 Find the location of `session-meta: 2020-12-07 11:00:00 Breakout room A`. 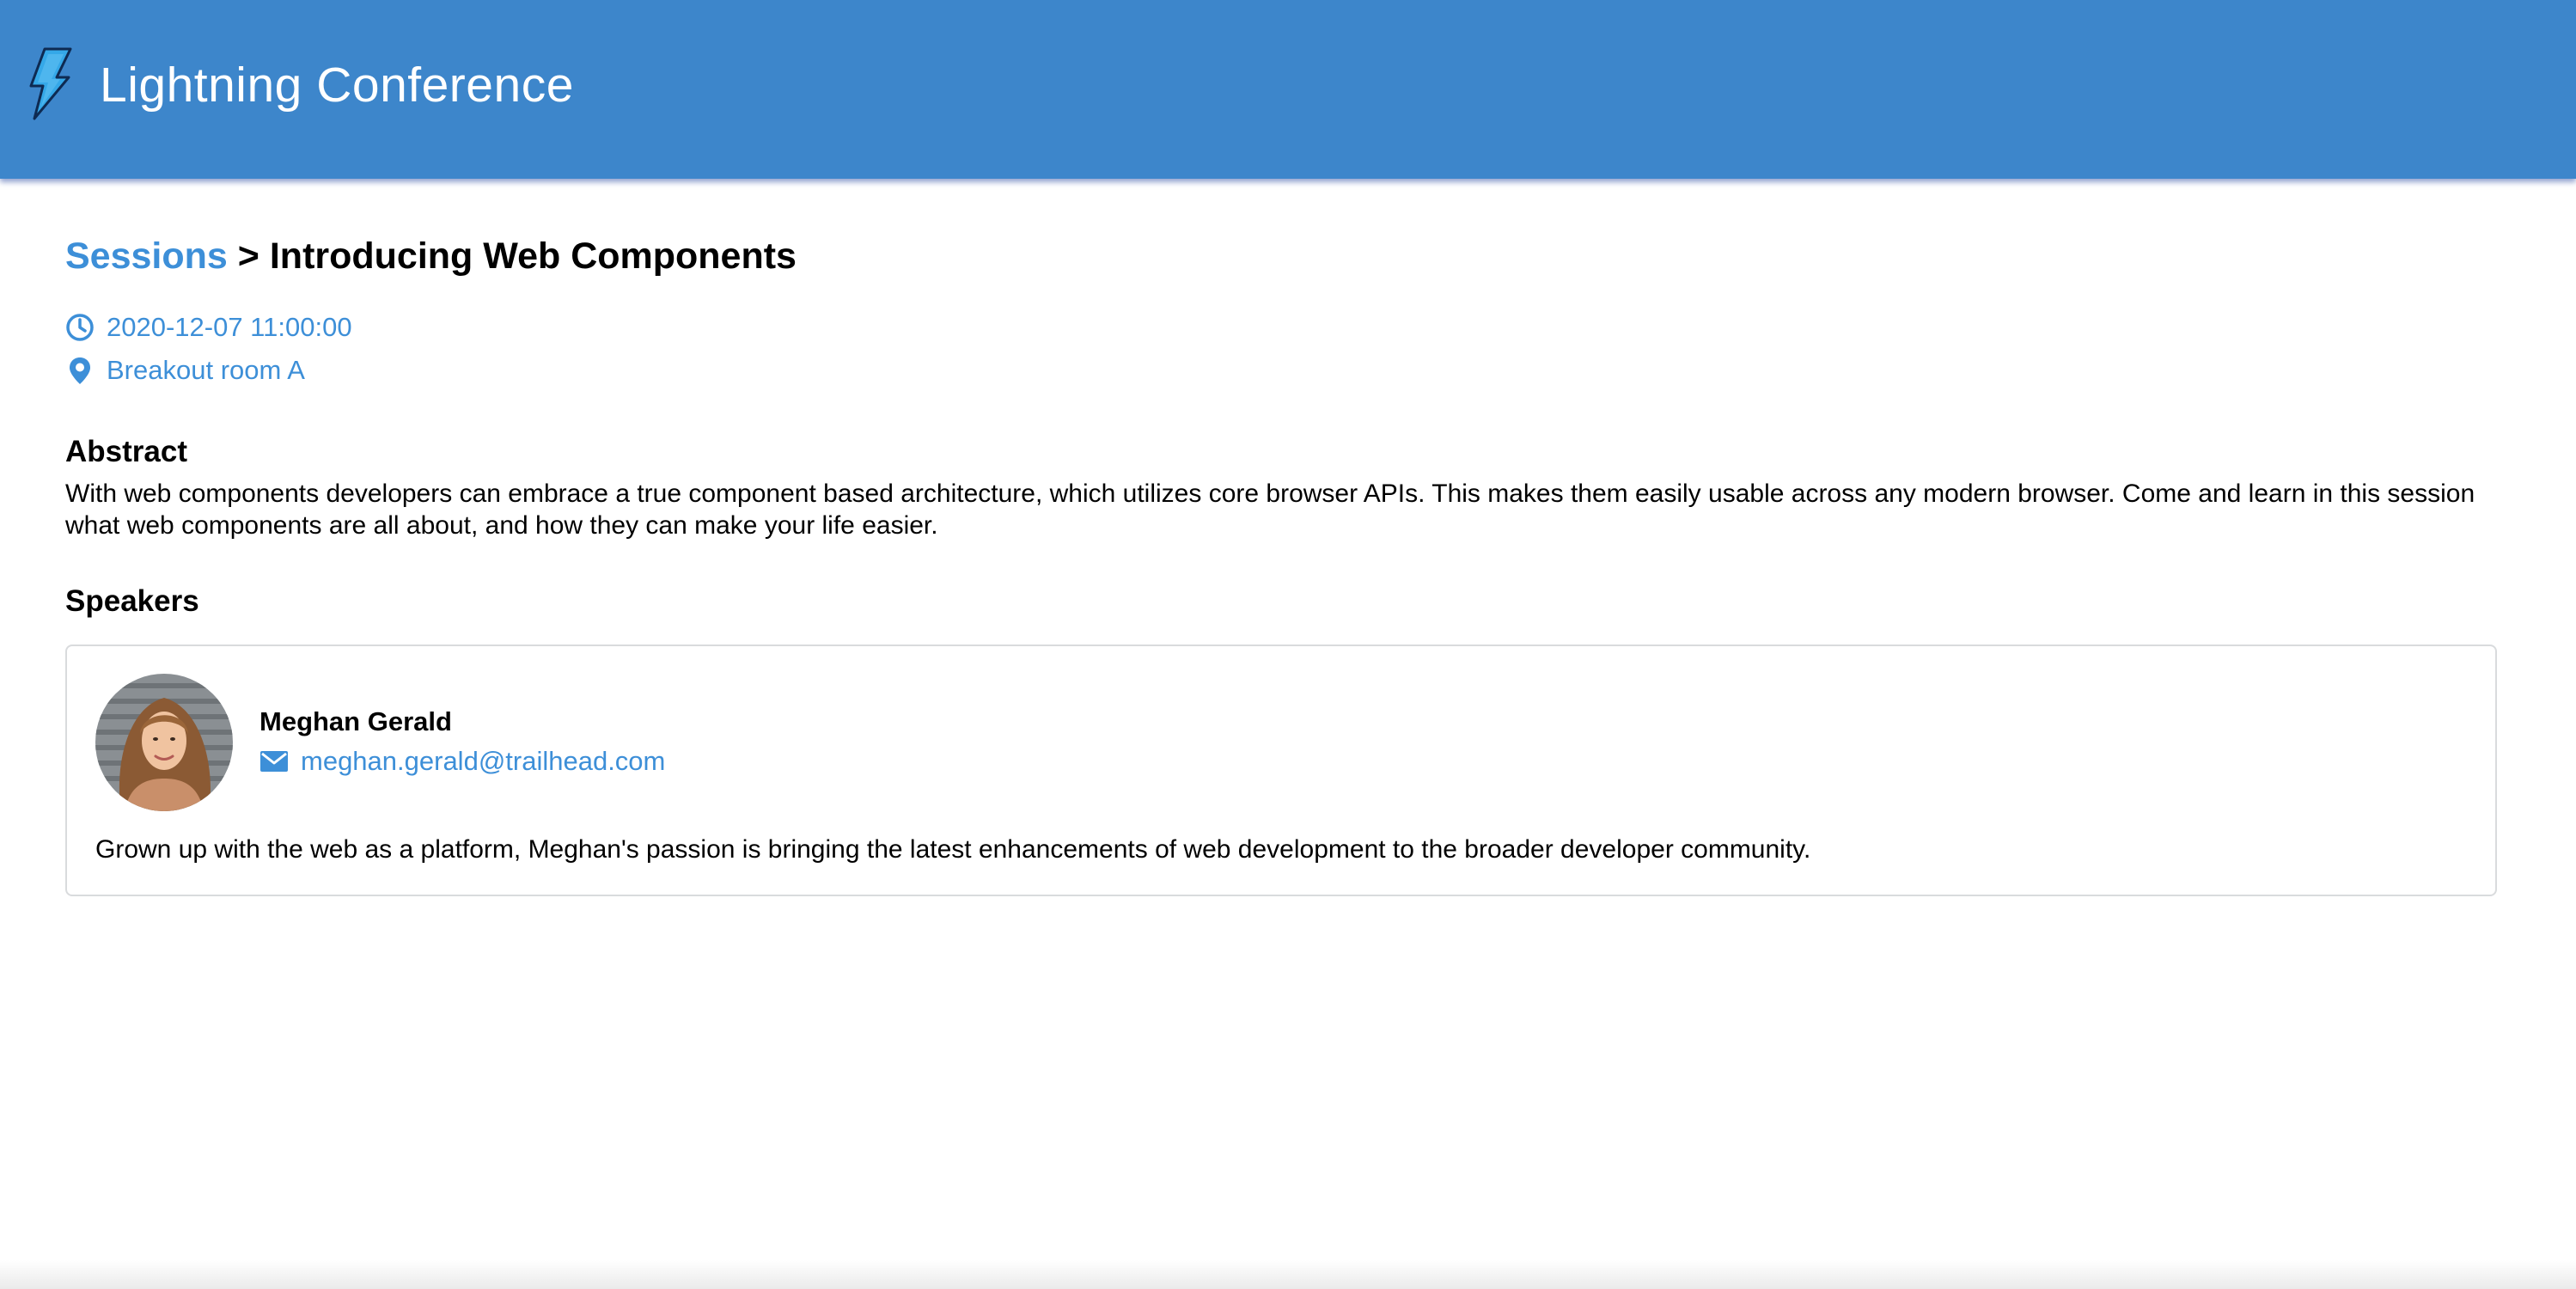

session-meta: 2020-12-07 11:00:00 Breakout room A is located at coordinates (1282, 349).